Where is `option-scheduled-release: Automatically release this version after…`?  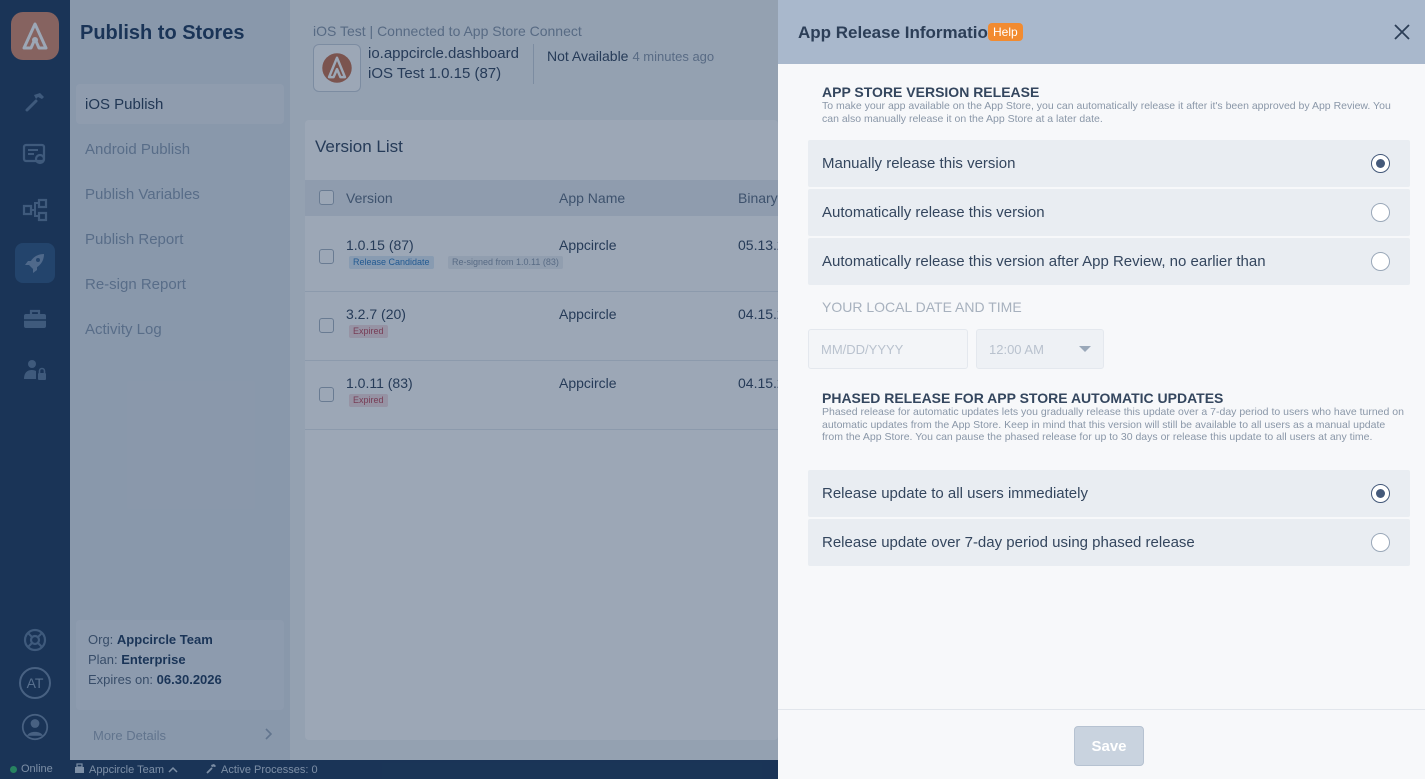
option-scheduled-release: Automatically release this version after… is located at coordinates (1109, 261).